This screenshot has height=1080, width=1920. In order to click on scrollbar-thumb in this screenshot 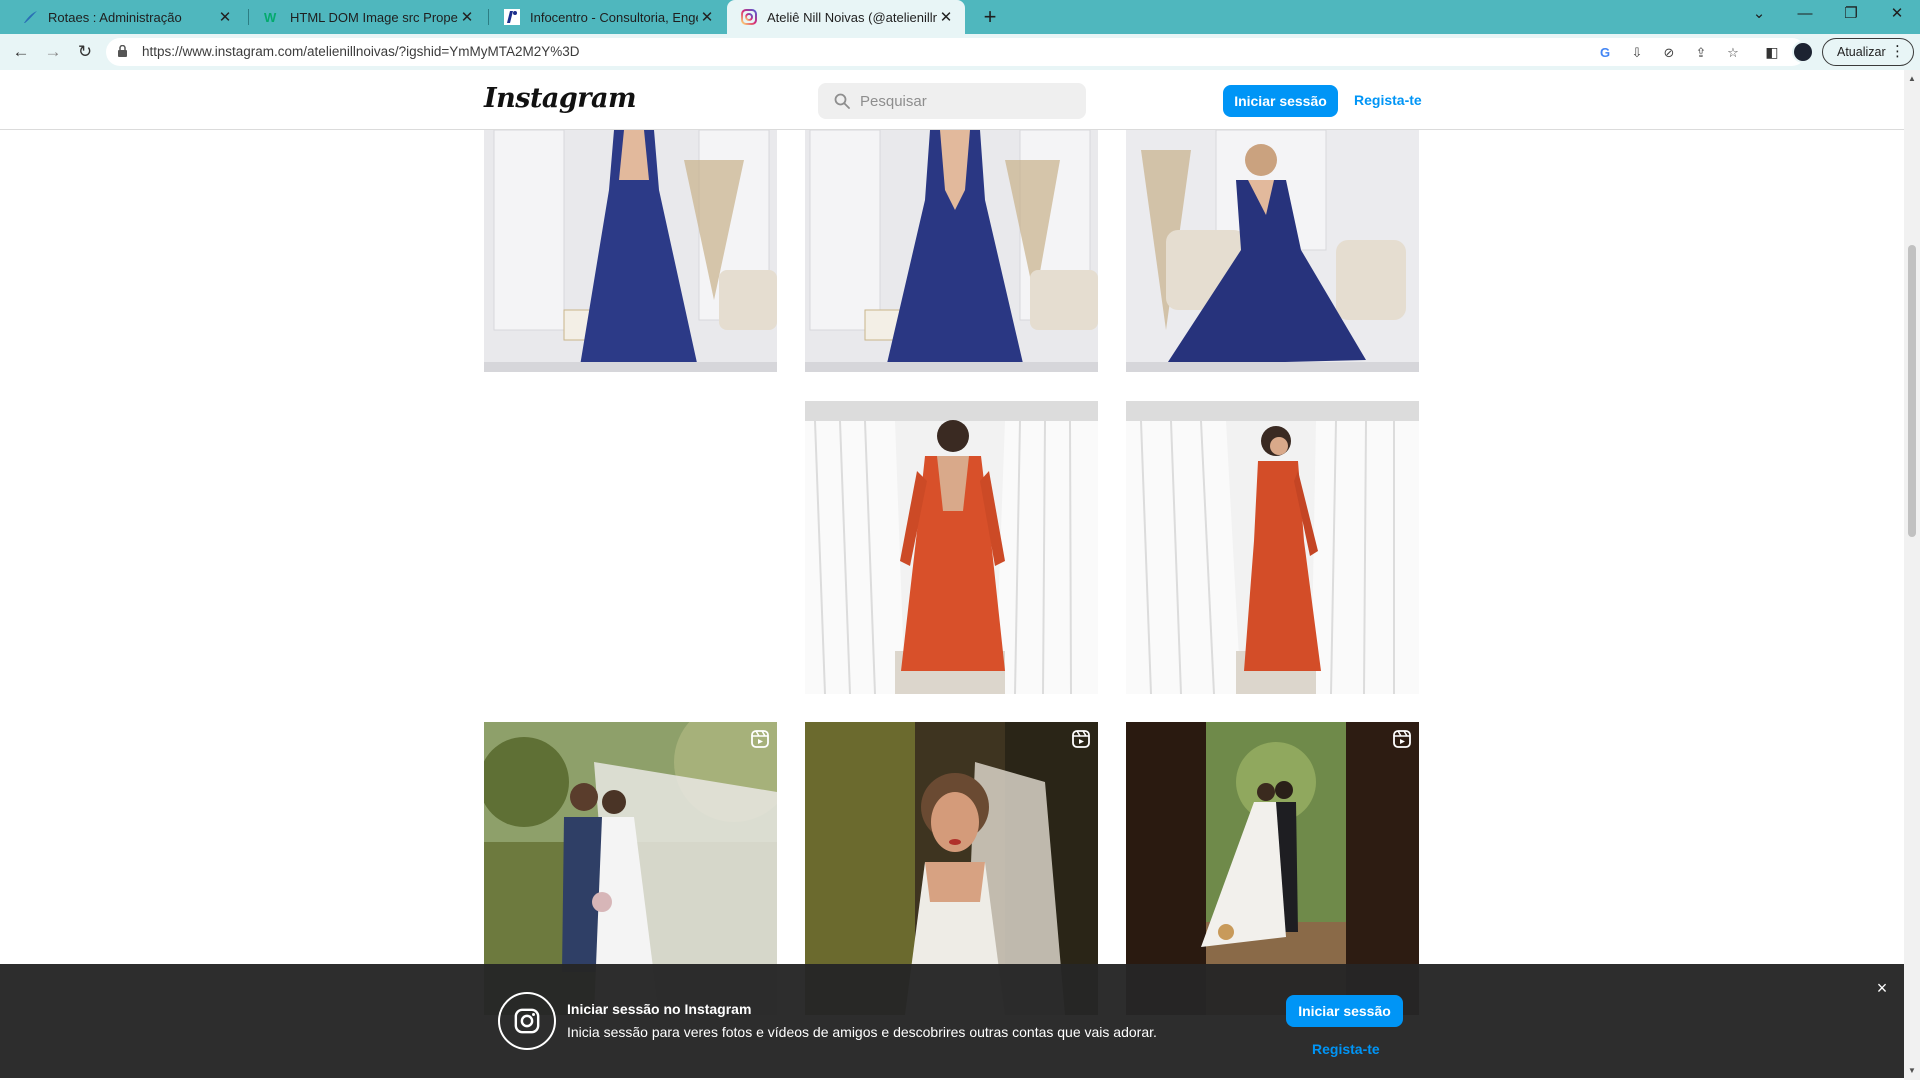, I will do `click(1912, 391)`.